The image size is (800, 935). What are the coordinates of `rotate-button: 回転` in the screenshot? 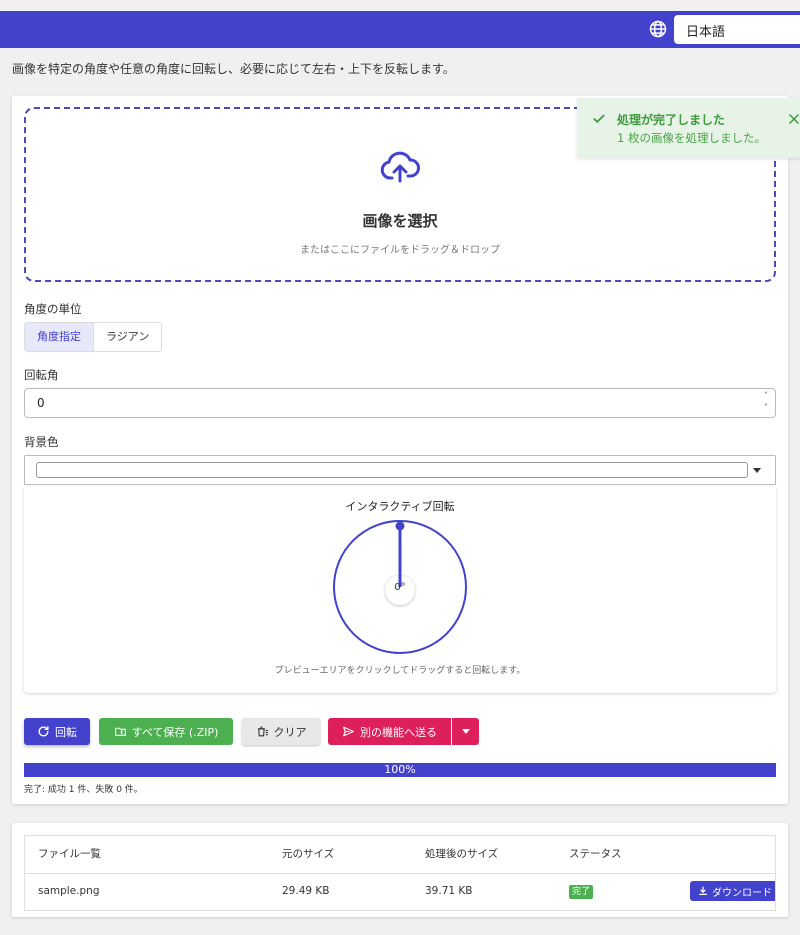 It's located at (57, 731).